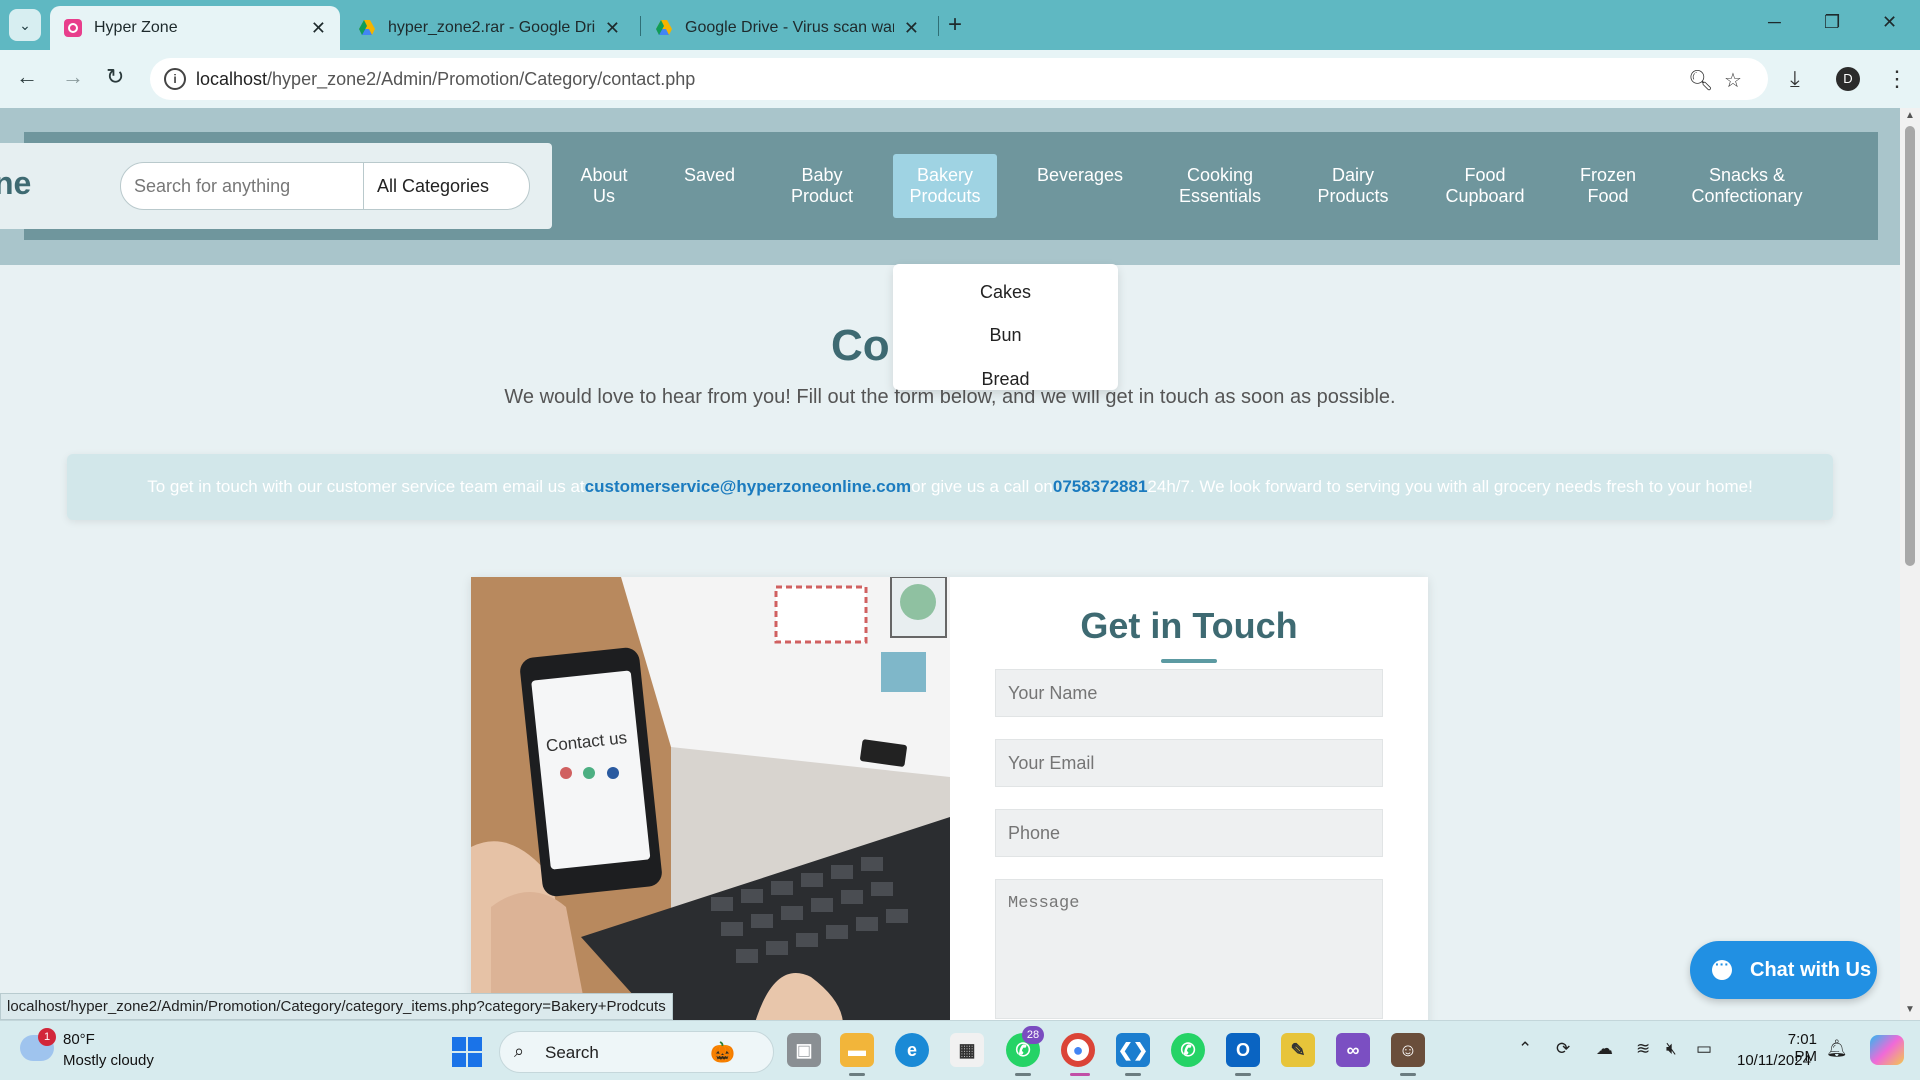  I want to click on battery-icon: ▭, so click(1704, 1049).